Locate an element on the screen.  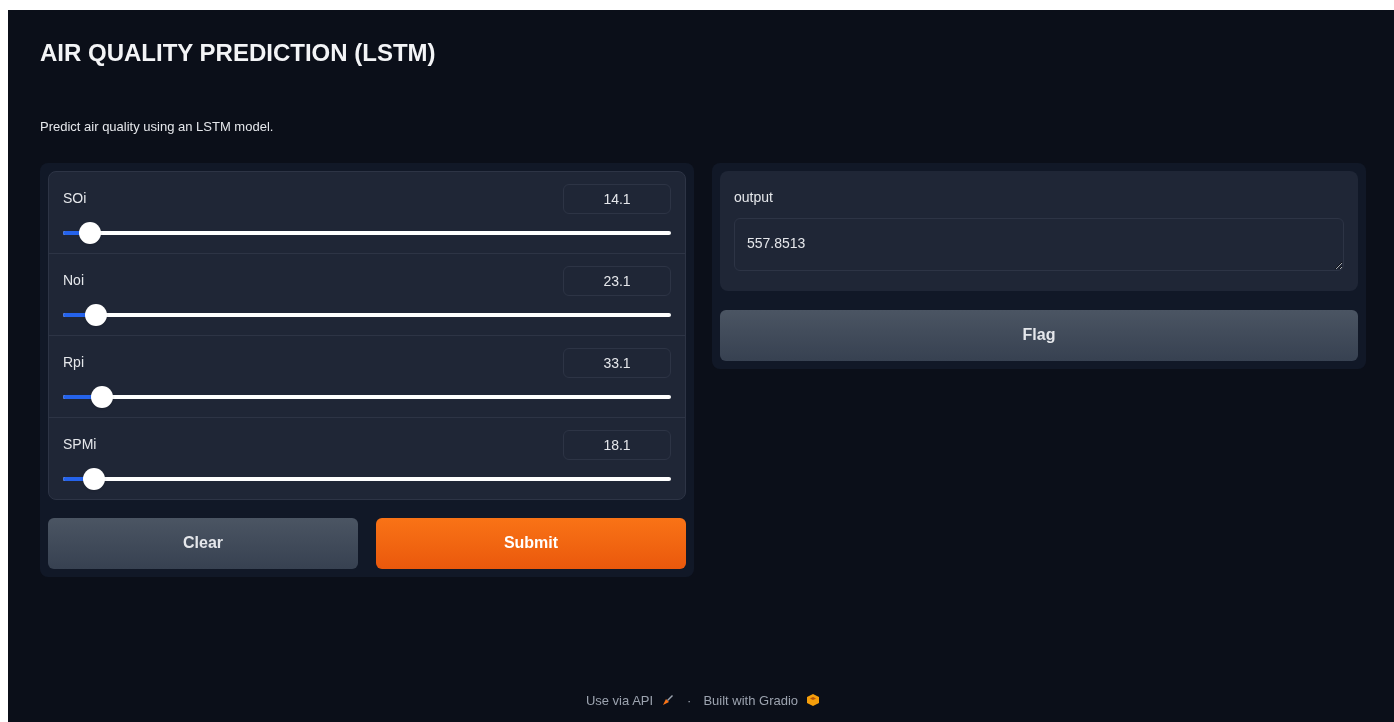
page-title: AIR QUALITY PREDICTION (LSTM) is located at coordinates (238, 53).